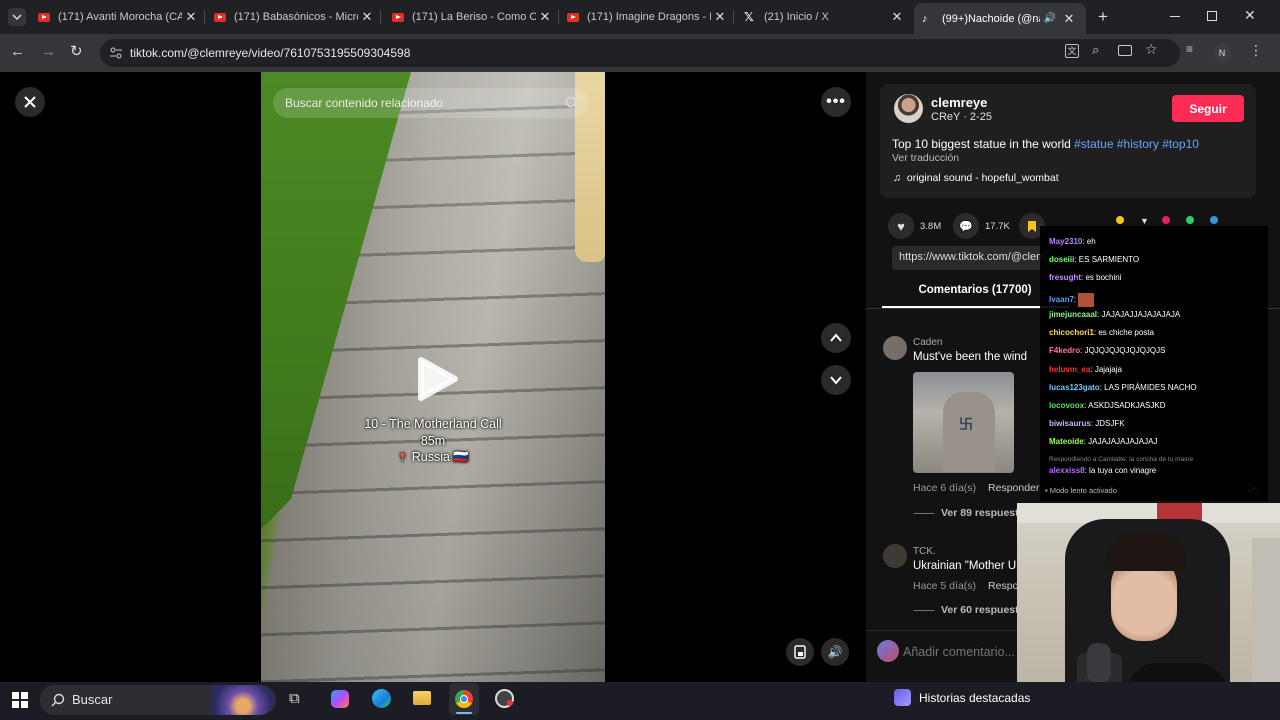 This screenshot has width=1280, height=720. I want to click on chevron-down-icon, so click(17, 17).